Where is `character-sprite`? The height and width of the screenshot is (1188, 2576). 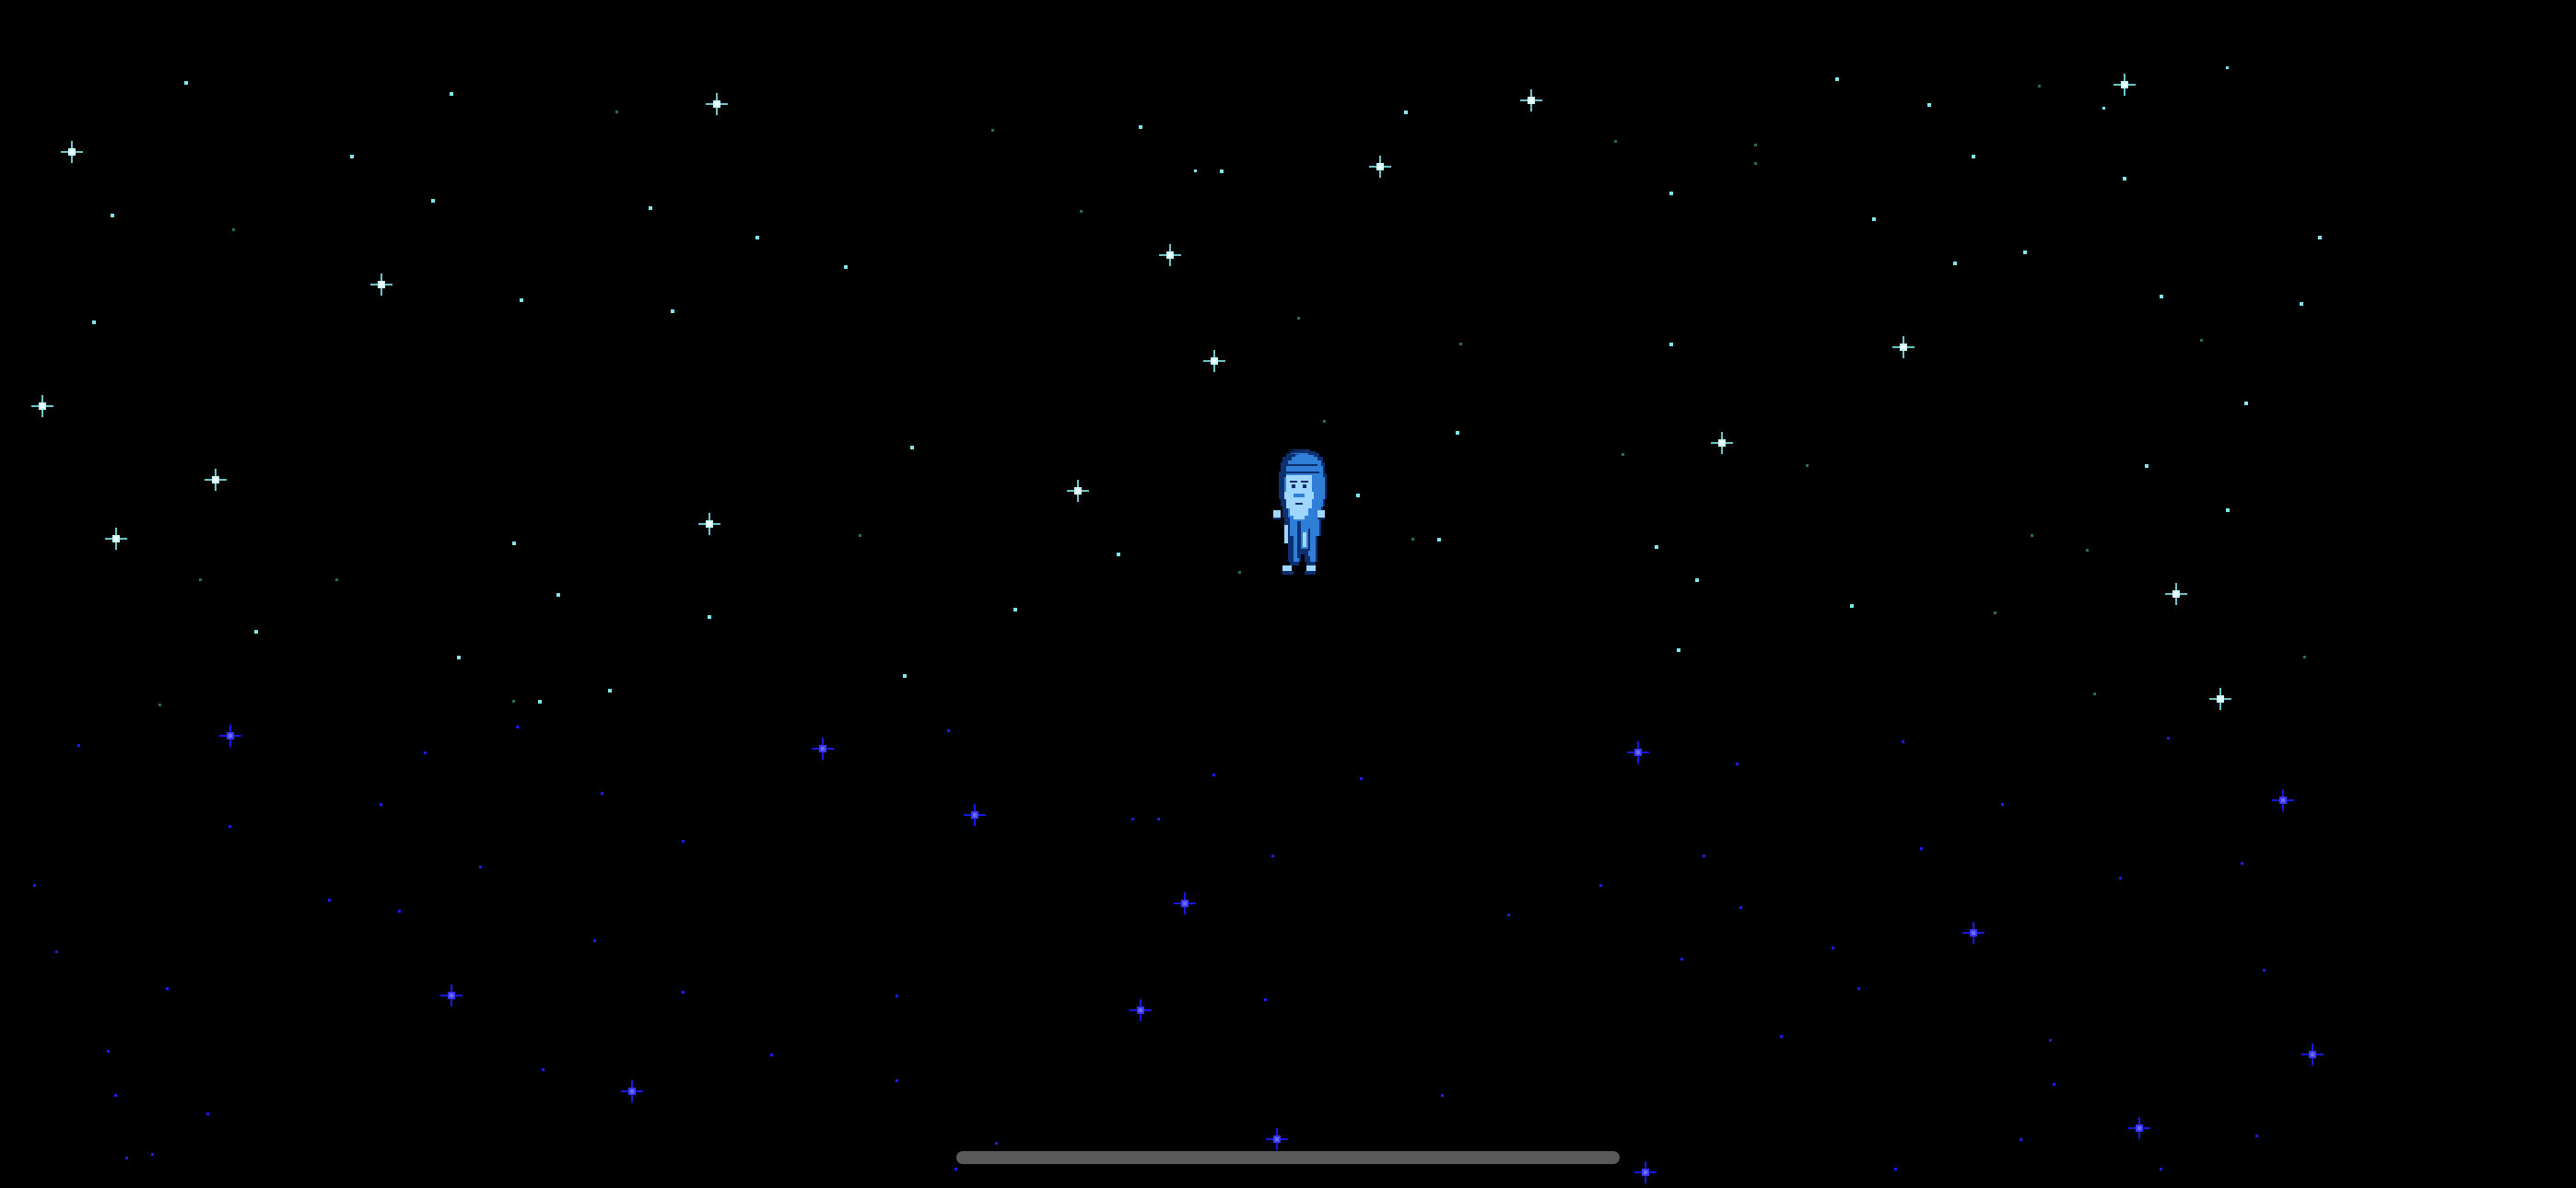 character-sprite is located at coordinates (1299, 513).